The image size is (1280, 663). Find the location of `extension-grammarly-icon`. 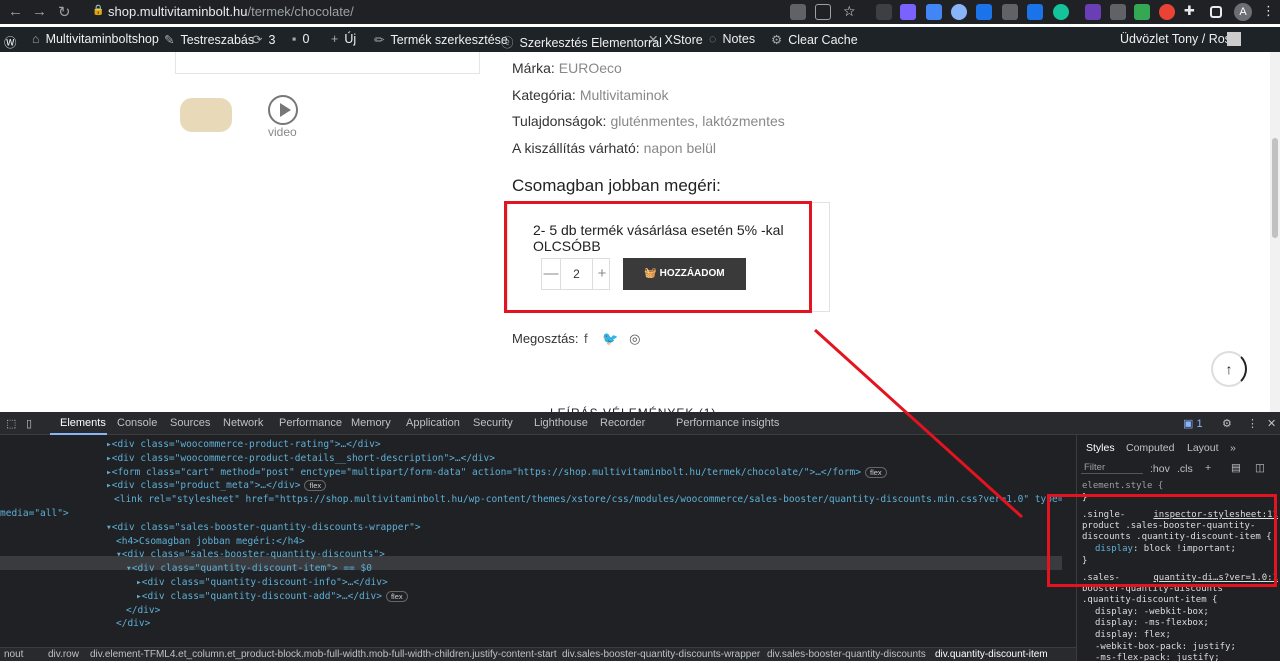

extension-grammarly-icon is located at coordinates (1061, 12).